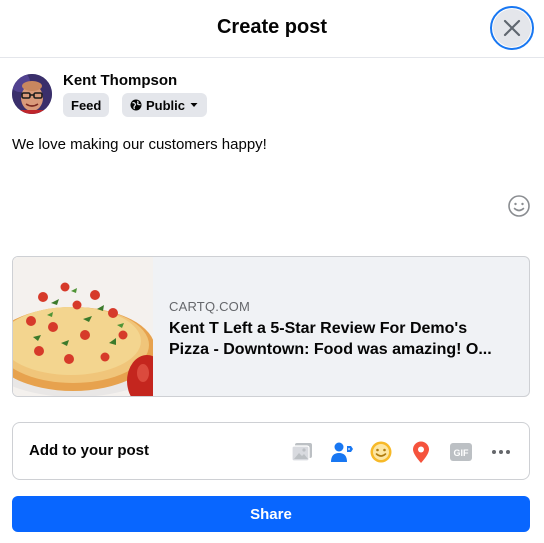 The width and height of the screenshot is (544, 543). I want to click on svg-text: GIF, so click(462, 453).